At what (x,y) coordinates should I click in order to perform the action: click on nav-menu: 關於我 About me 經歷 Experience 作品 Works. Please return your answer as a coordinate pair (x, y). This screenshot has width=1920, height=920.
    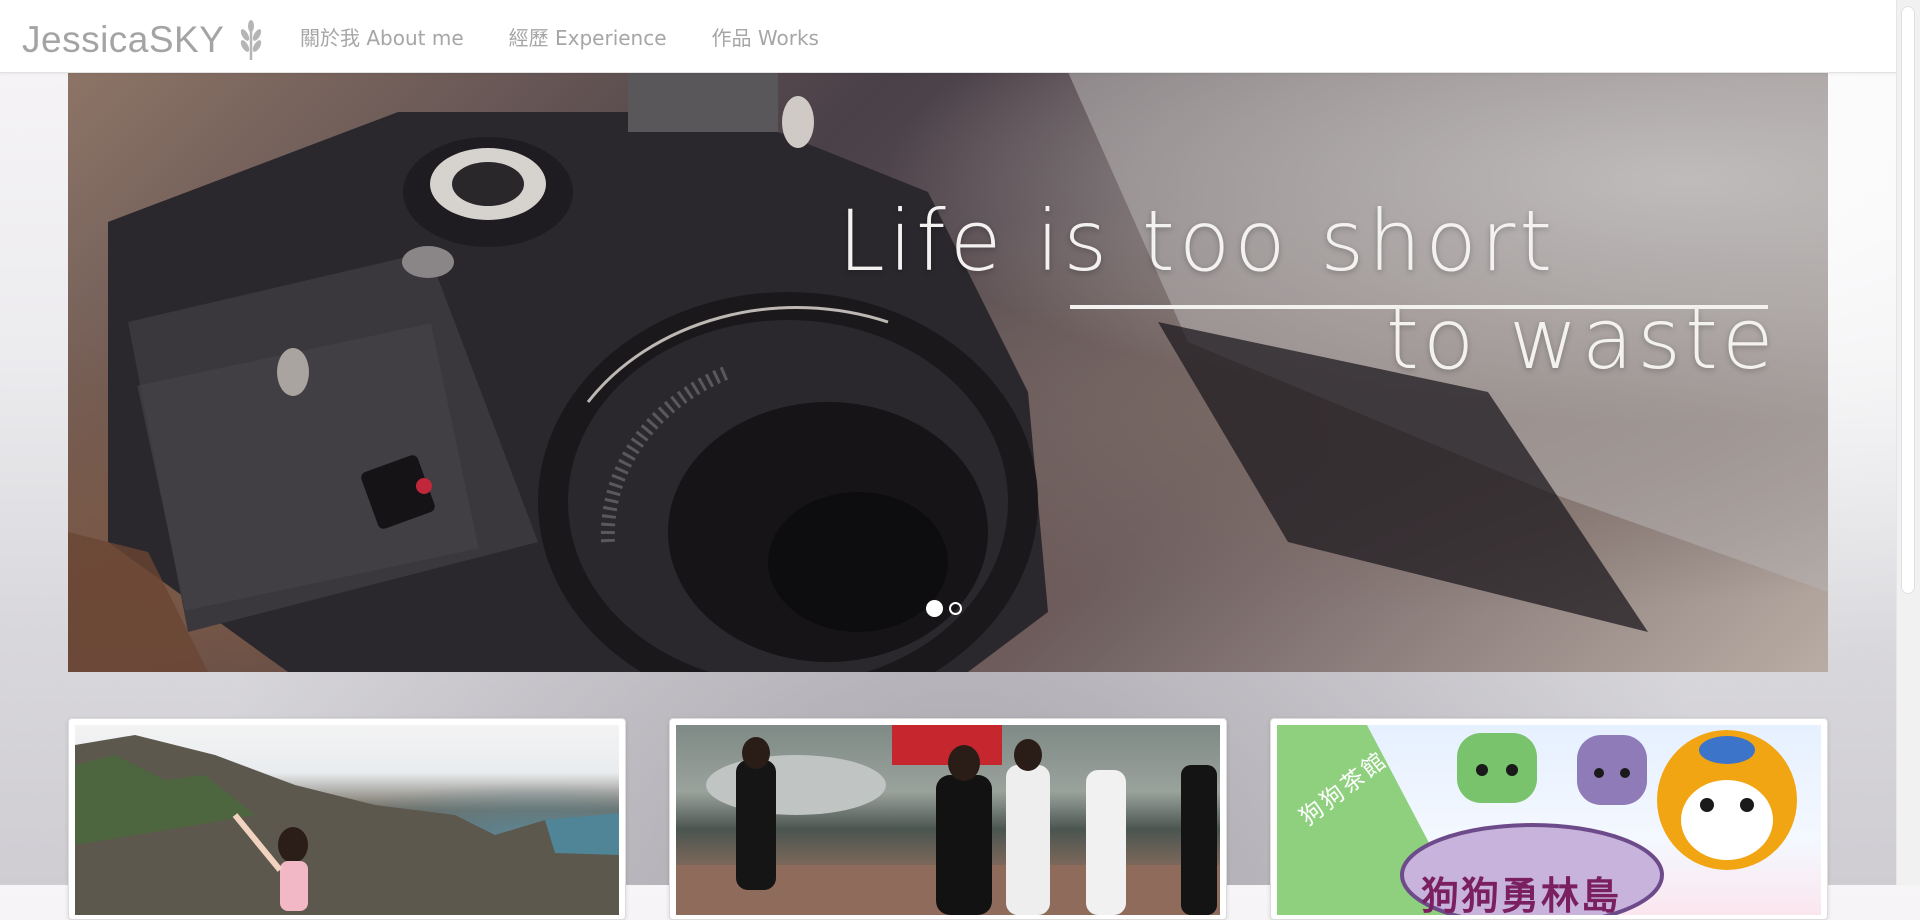
    Looking at the image, I should click on (582, 36).